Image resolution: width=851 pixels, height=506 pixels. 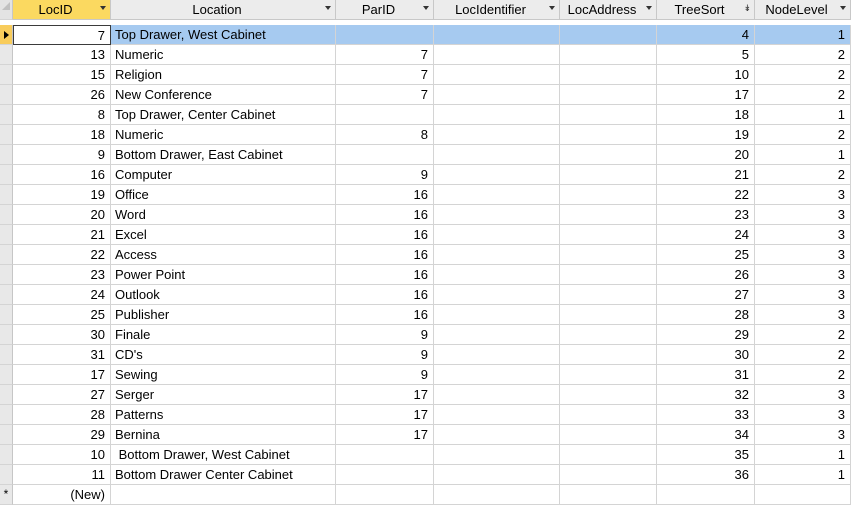 I want to click on table-row: 31 CD's 9 30 2, so click(x=425, y=355).